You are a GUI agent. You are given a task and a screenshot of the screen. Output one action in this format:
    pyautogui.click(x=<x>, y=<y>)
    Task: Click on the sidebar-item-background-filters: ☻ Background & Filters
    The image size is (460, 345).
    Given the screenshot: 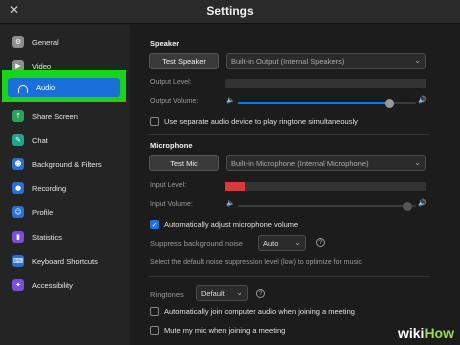 What is the action you would take?
    pyautogui.click(x=57, y=164)
    